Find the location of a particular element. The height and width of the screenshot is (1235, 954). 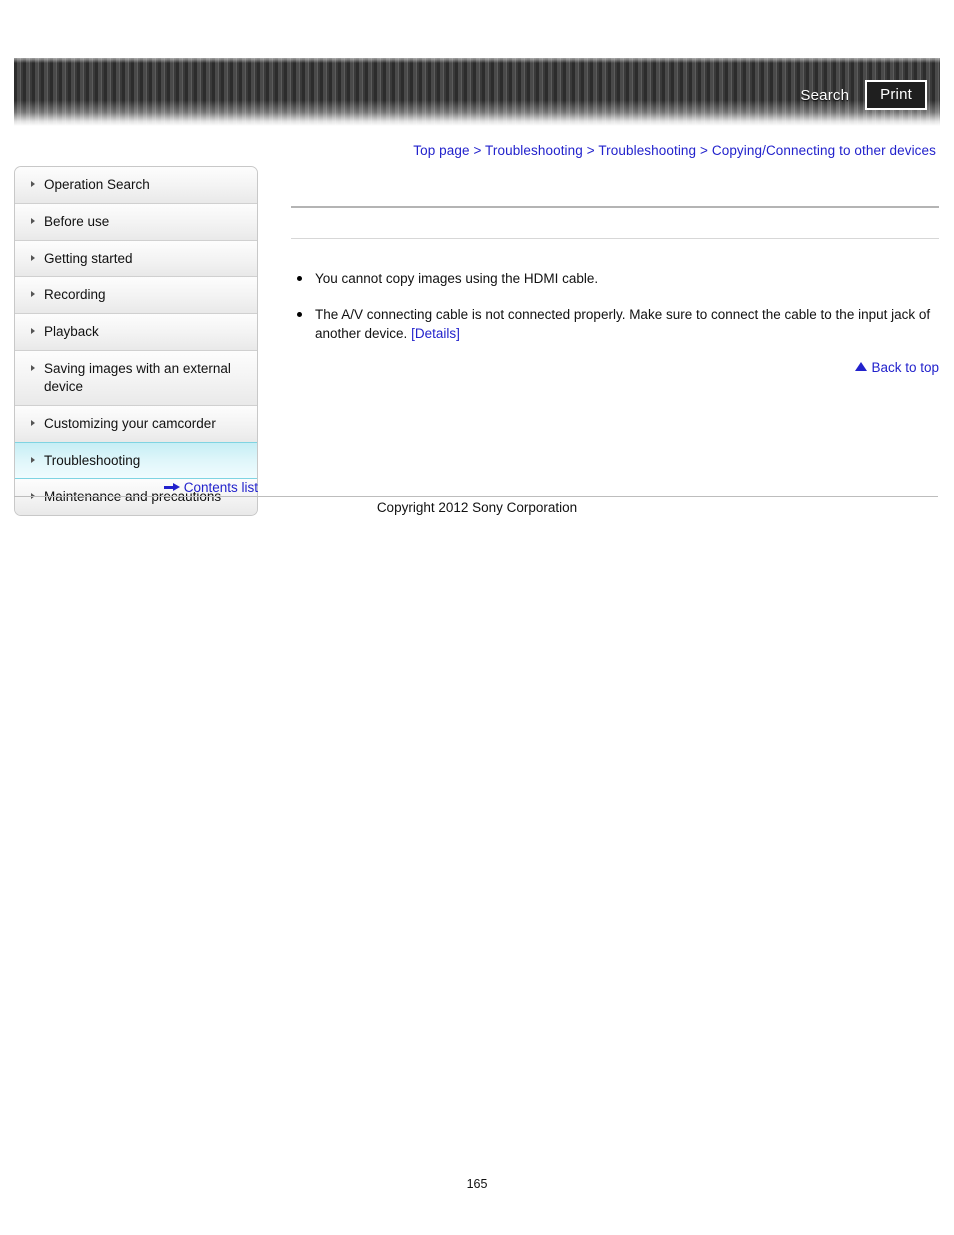

breadcrumb-item-top-page: Top page is located at coordinates (441, 150).